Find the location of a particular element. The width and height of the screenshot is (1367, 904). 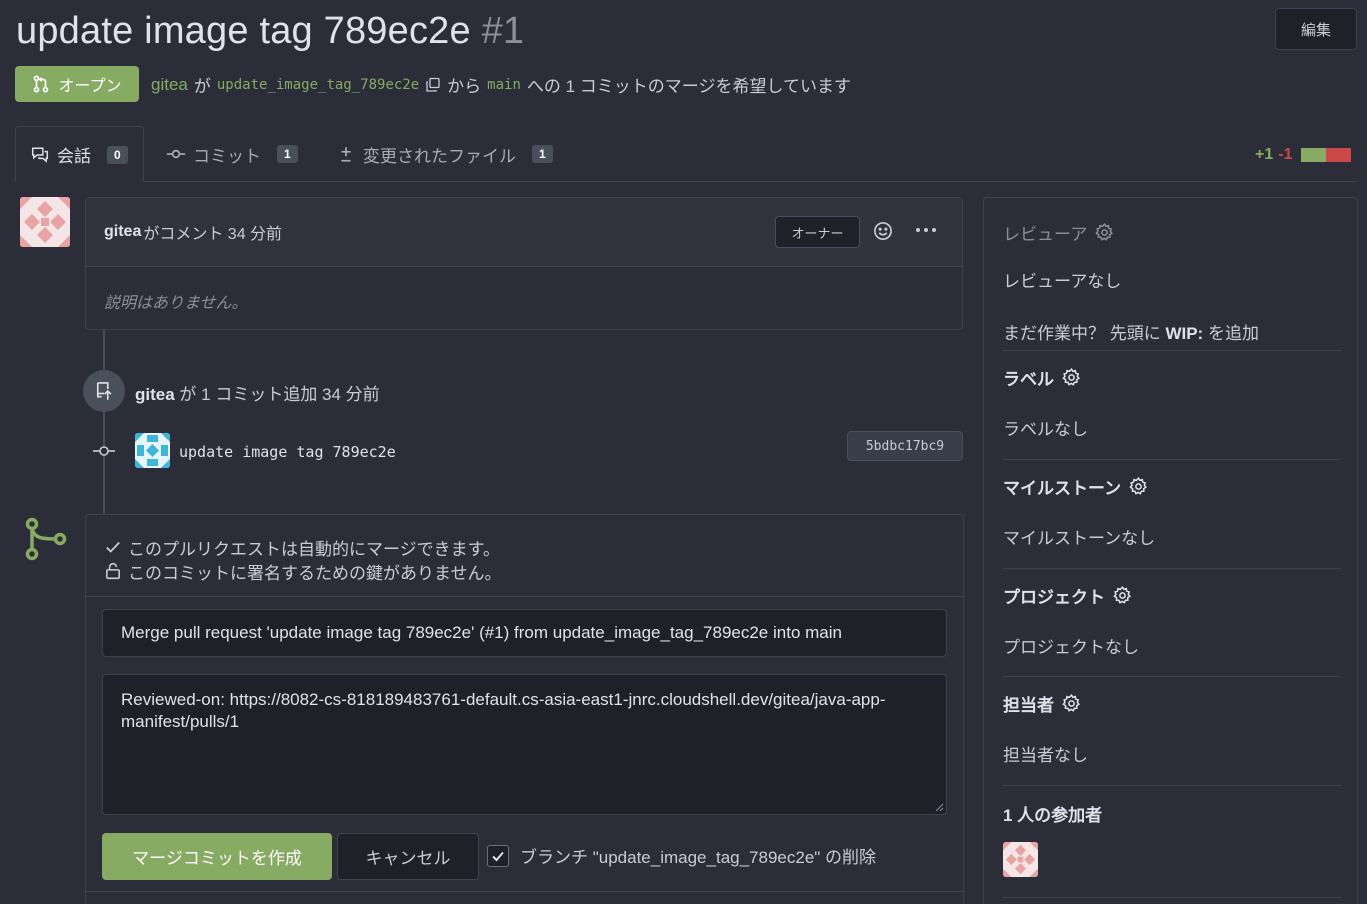

mergeable-status: このプルリクエストは自動的にマージできます。 is located at coordinates (524, 547).